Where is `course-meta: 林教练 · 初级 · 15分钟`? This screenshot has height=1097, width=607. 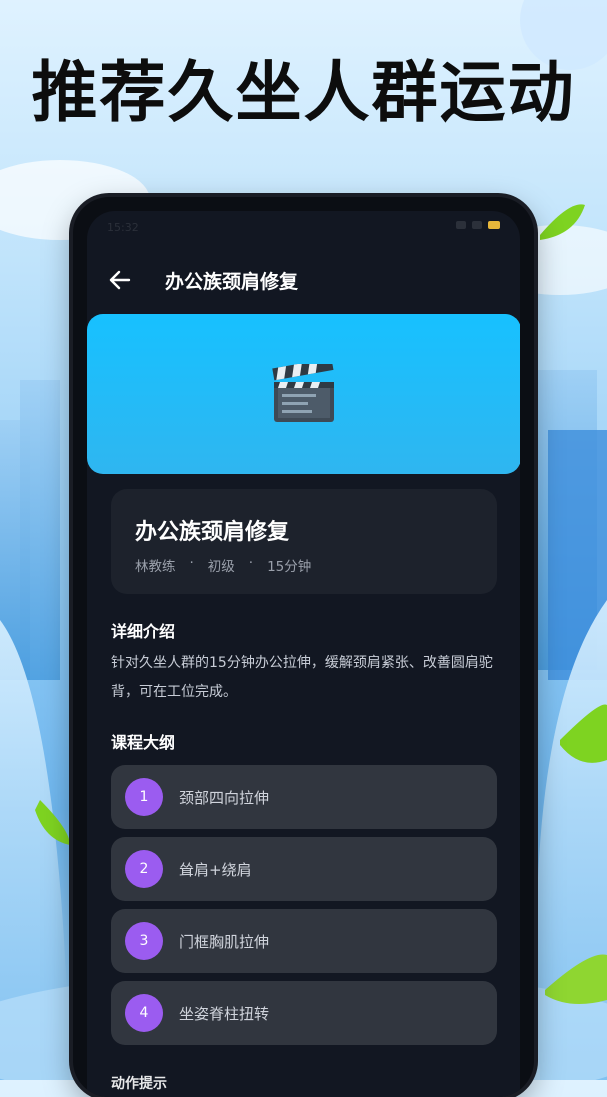 course-meta: 林教练 · 初级 · 15分钟 is located at coordinates (223, 565).